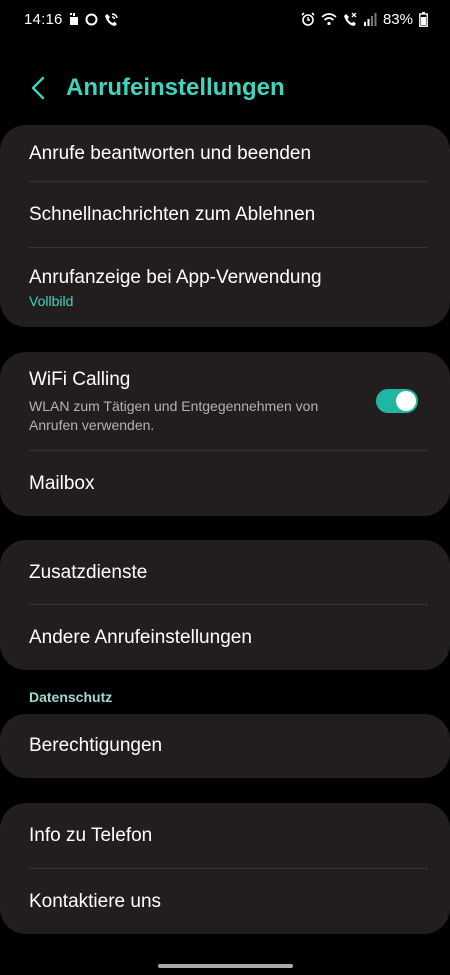 Image resolution: width=450 pixels, height=975 pixels. I want to click on permissions-item: Berechtigungen, so click(225, 746).